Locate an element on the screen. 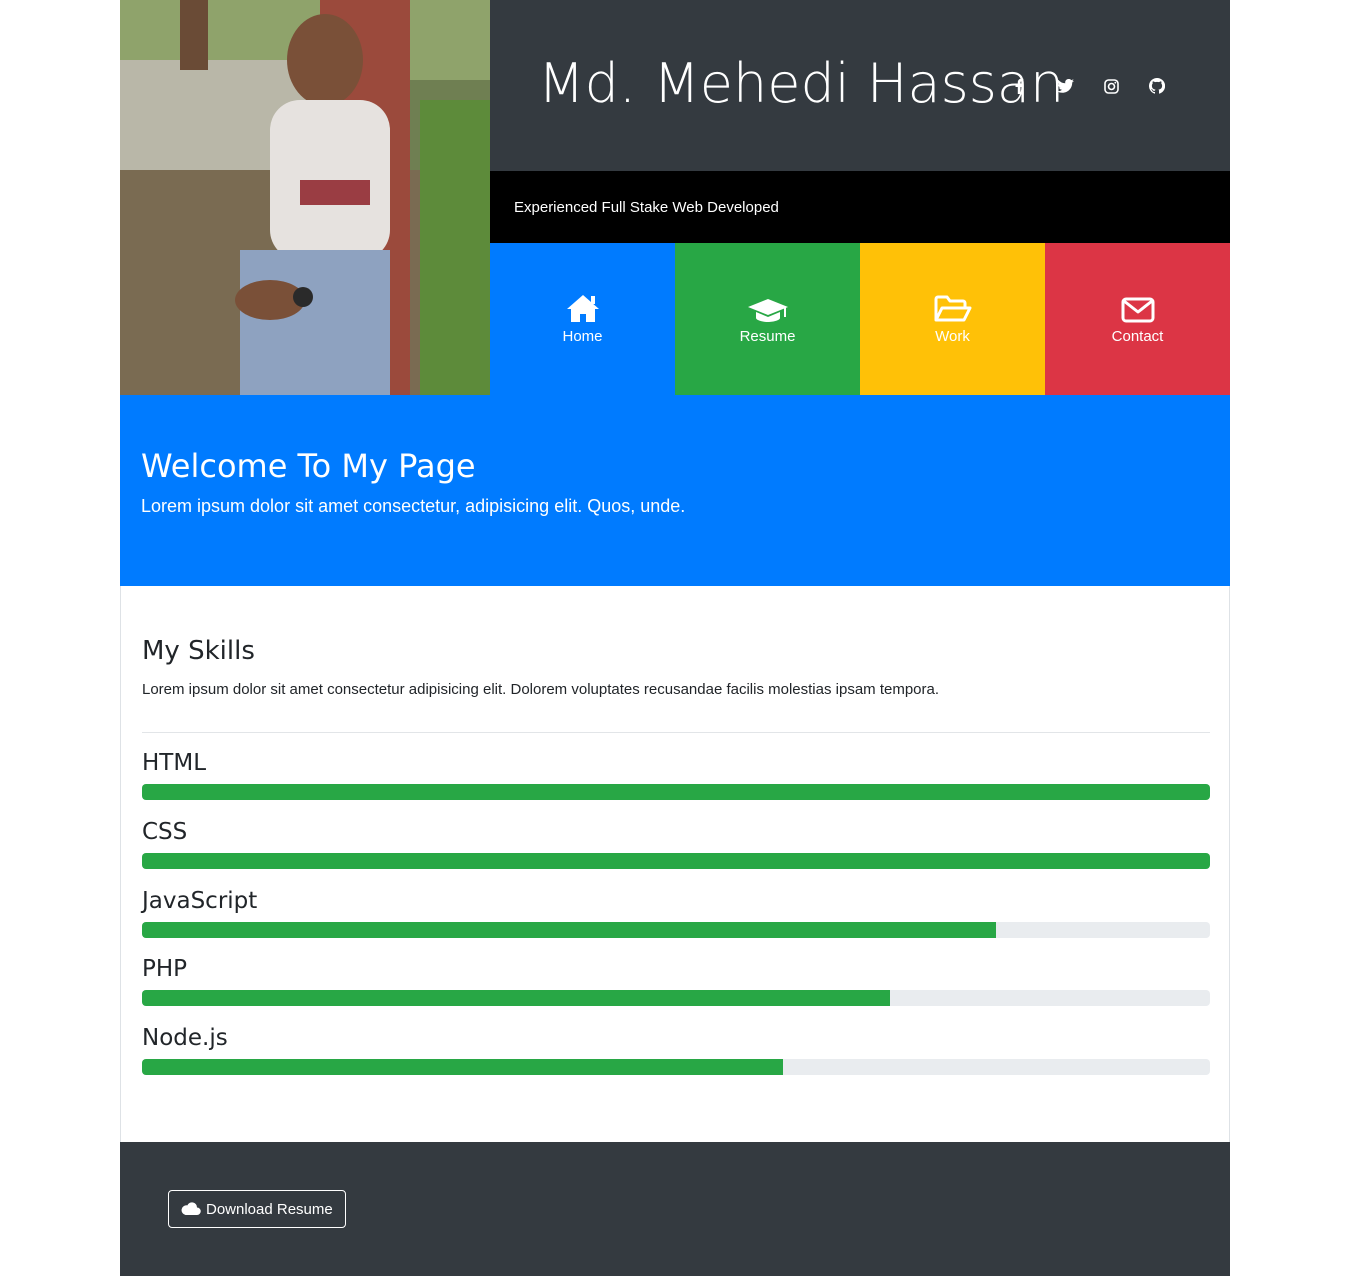 This screenshot has width=1349, height=1276. skill-item: Node.js is located at coordinates (676, 1050).